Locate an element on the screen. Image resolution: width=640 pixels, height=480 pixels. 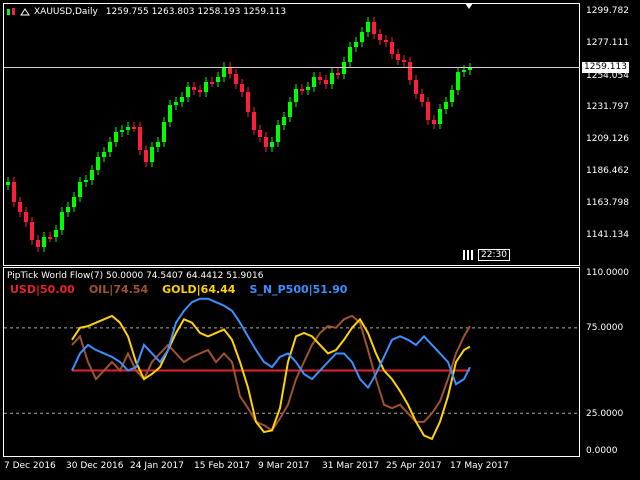
time-tick: 15 Feb 2017 is located at coordinates (222, 466).